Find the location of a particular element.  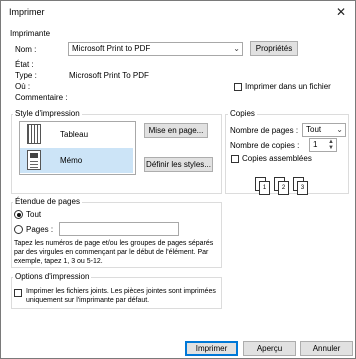

pages-count-label: Nombre de pages : is located at coordinates (264, 130).